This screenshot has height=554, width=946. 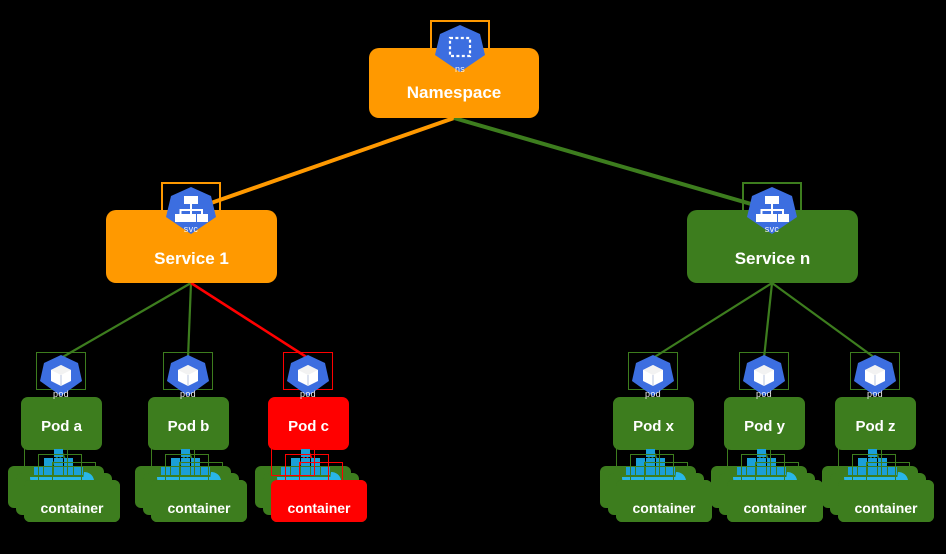 I want to click on container-c-label: container, so click(x=319, y=508).